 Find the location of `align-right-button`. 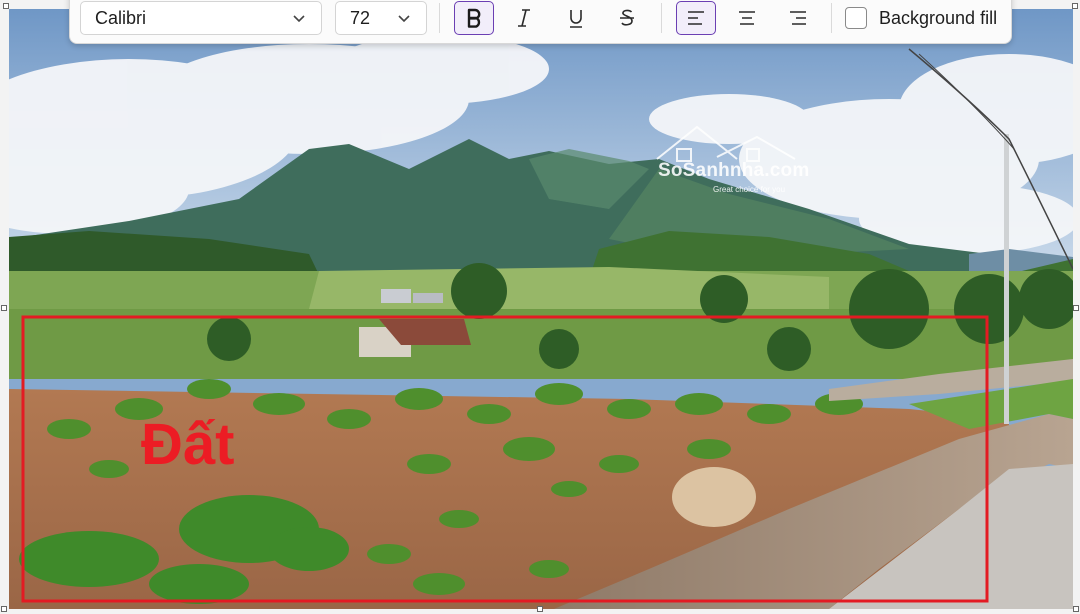

align-right-button is located at coordinates (798, 18).